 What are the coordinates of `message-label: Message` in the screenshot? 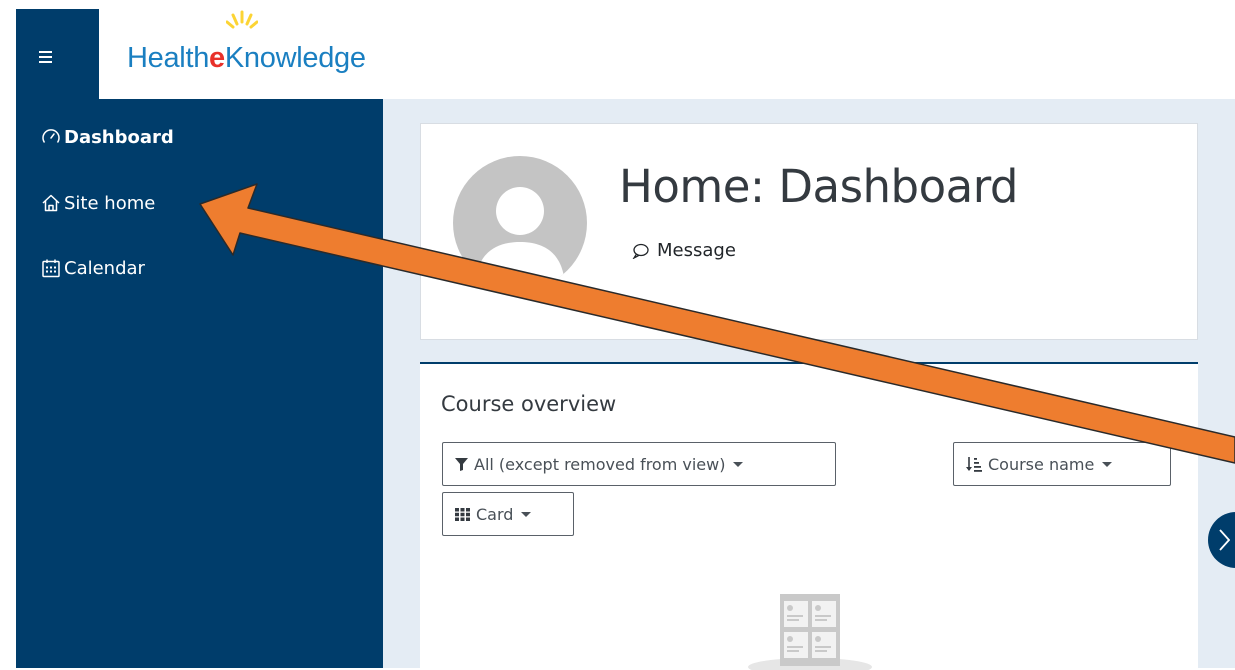 It's located at (696, 250).